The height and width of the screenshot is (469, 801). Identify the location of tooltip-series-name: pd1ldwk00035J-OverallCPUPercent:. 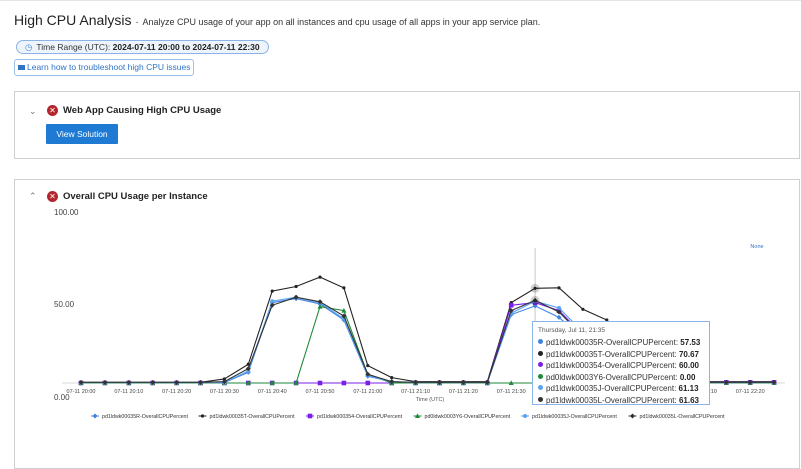
(612, 388).